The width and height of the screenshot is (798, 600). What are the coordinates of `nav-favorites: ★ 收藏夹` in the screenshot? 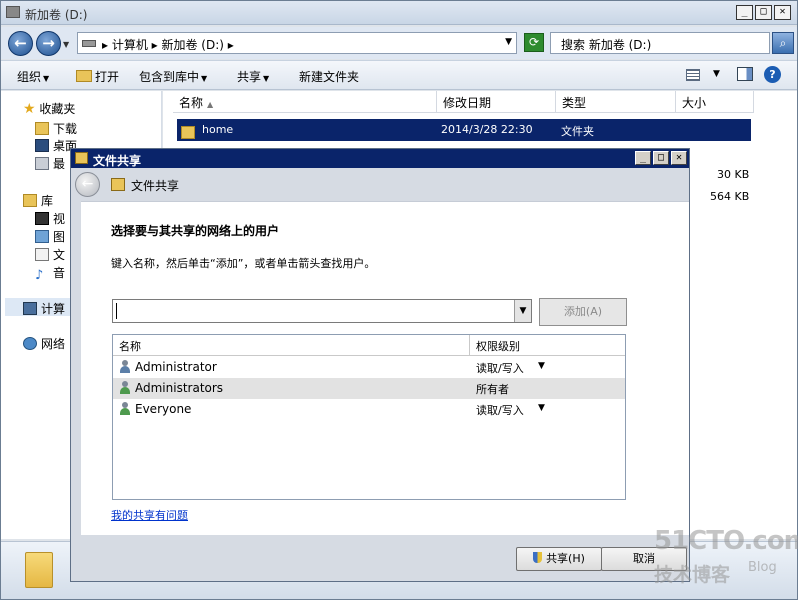 It's located at (49, 108).